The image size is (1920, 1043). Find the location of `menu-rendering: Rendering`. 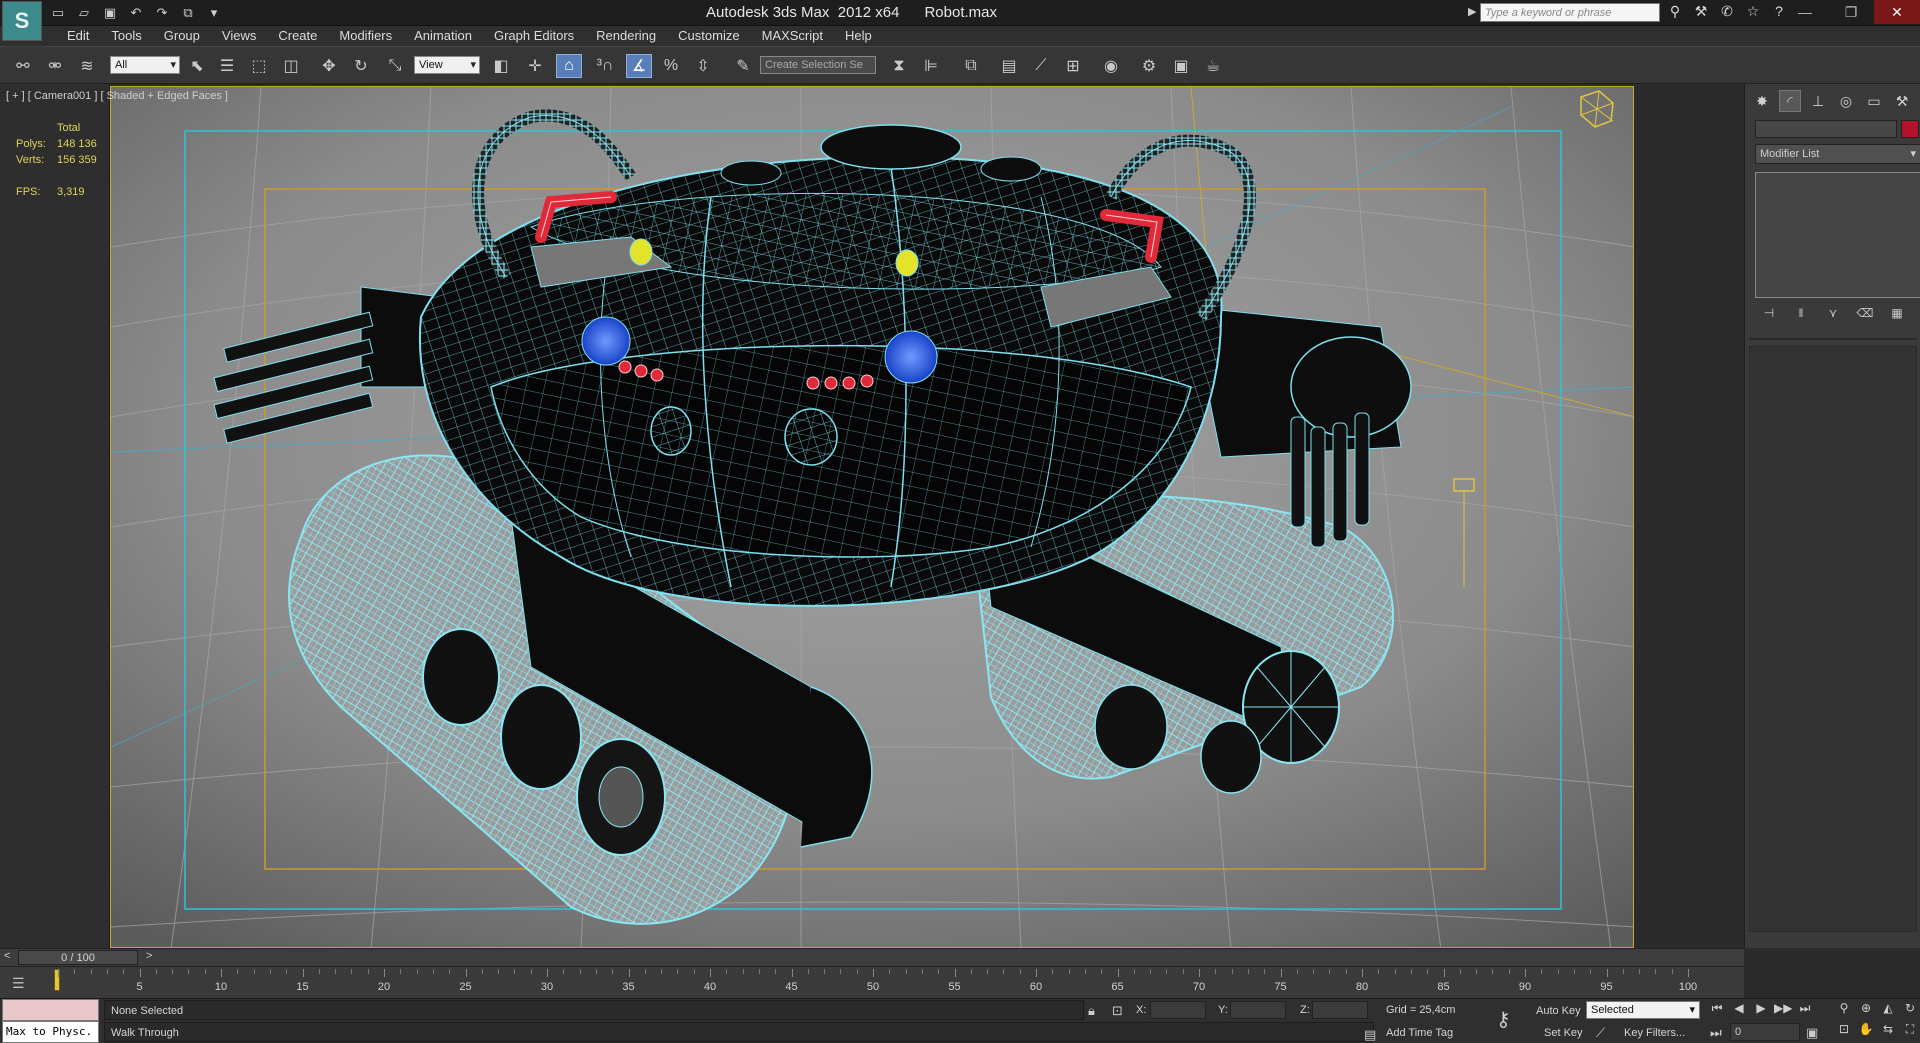

menu-rendering: Rendering is located at coordinates (626, 36).